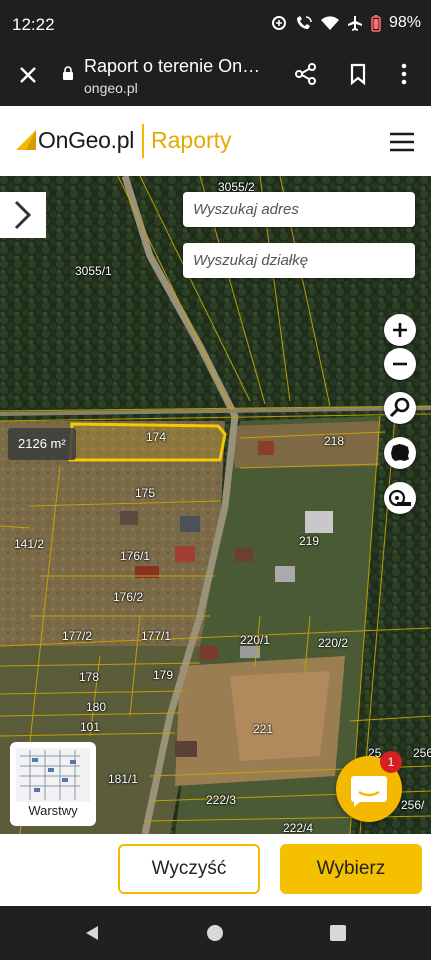  Describe the element at coordinates (391, 762) in the screenshot. I see `chat-notification-badge: 1` at that location.